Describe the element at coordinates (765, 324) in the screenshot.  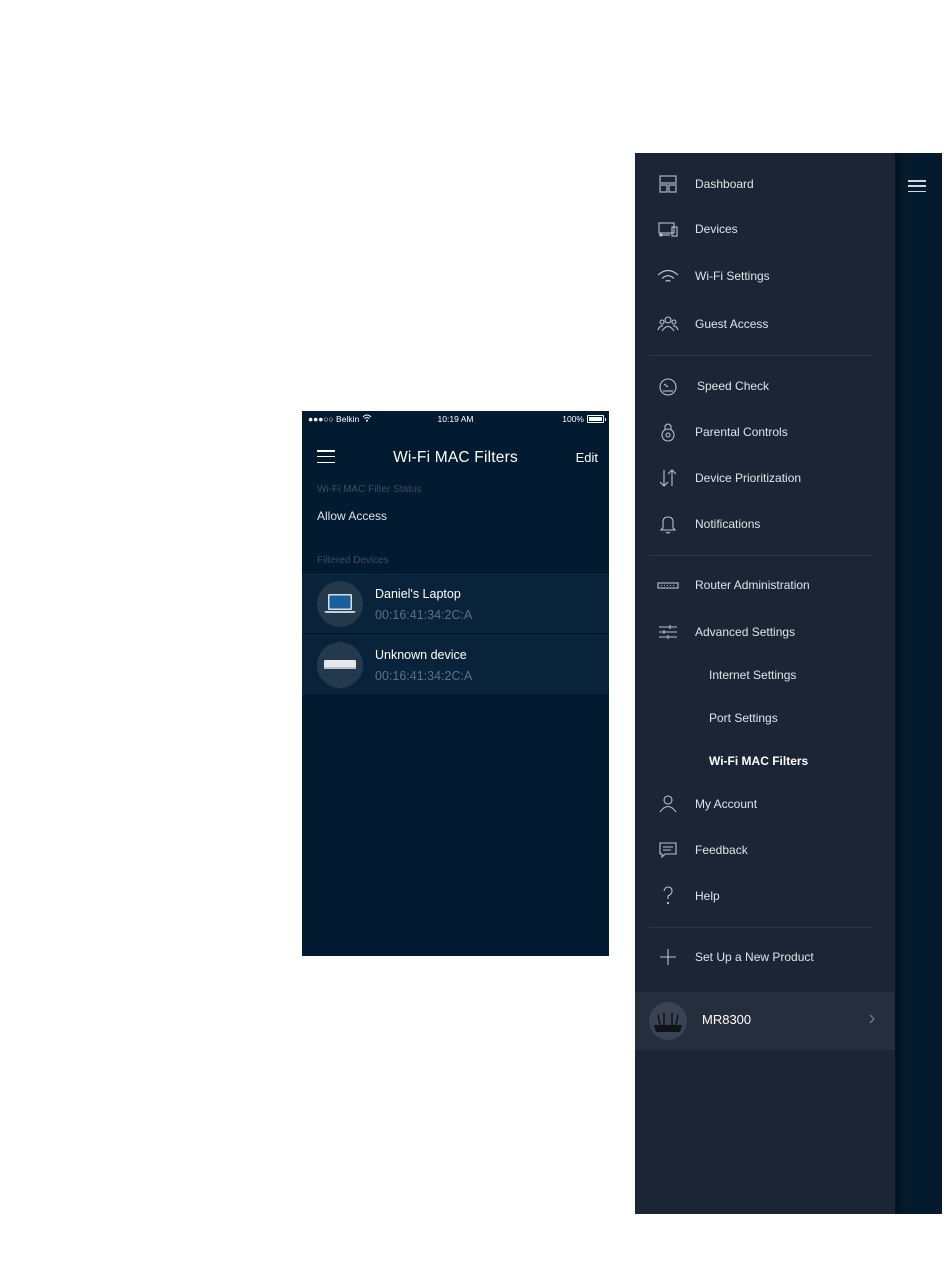
I see `menu-item-guest-access: Guest Access` at that location.